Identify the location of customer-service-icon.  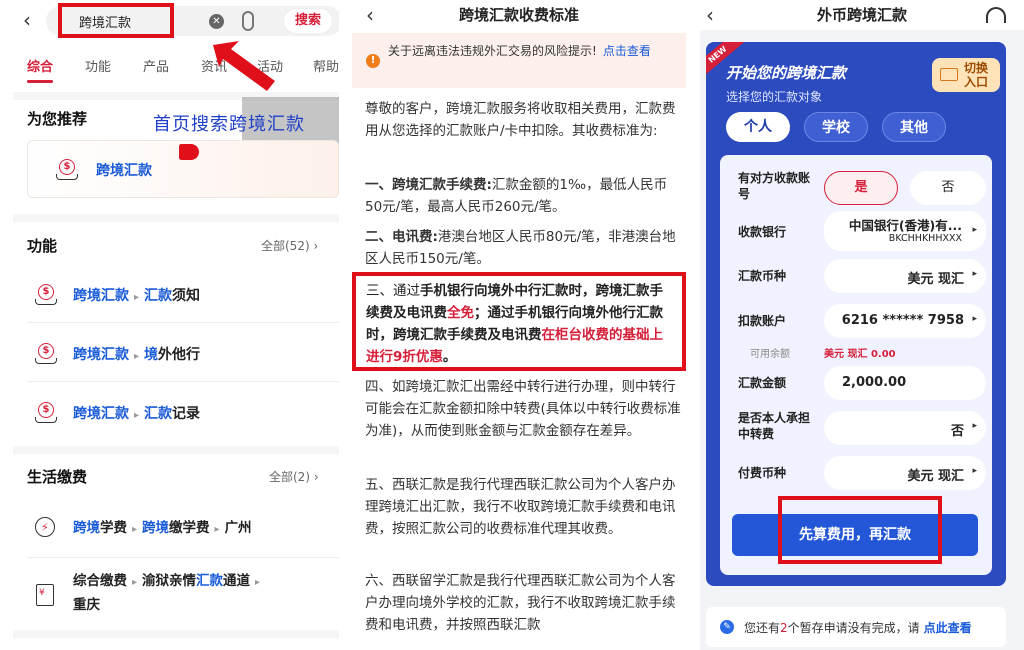
(996, 15).